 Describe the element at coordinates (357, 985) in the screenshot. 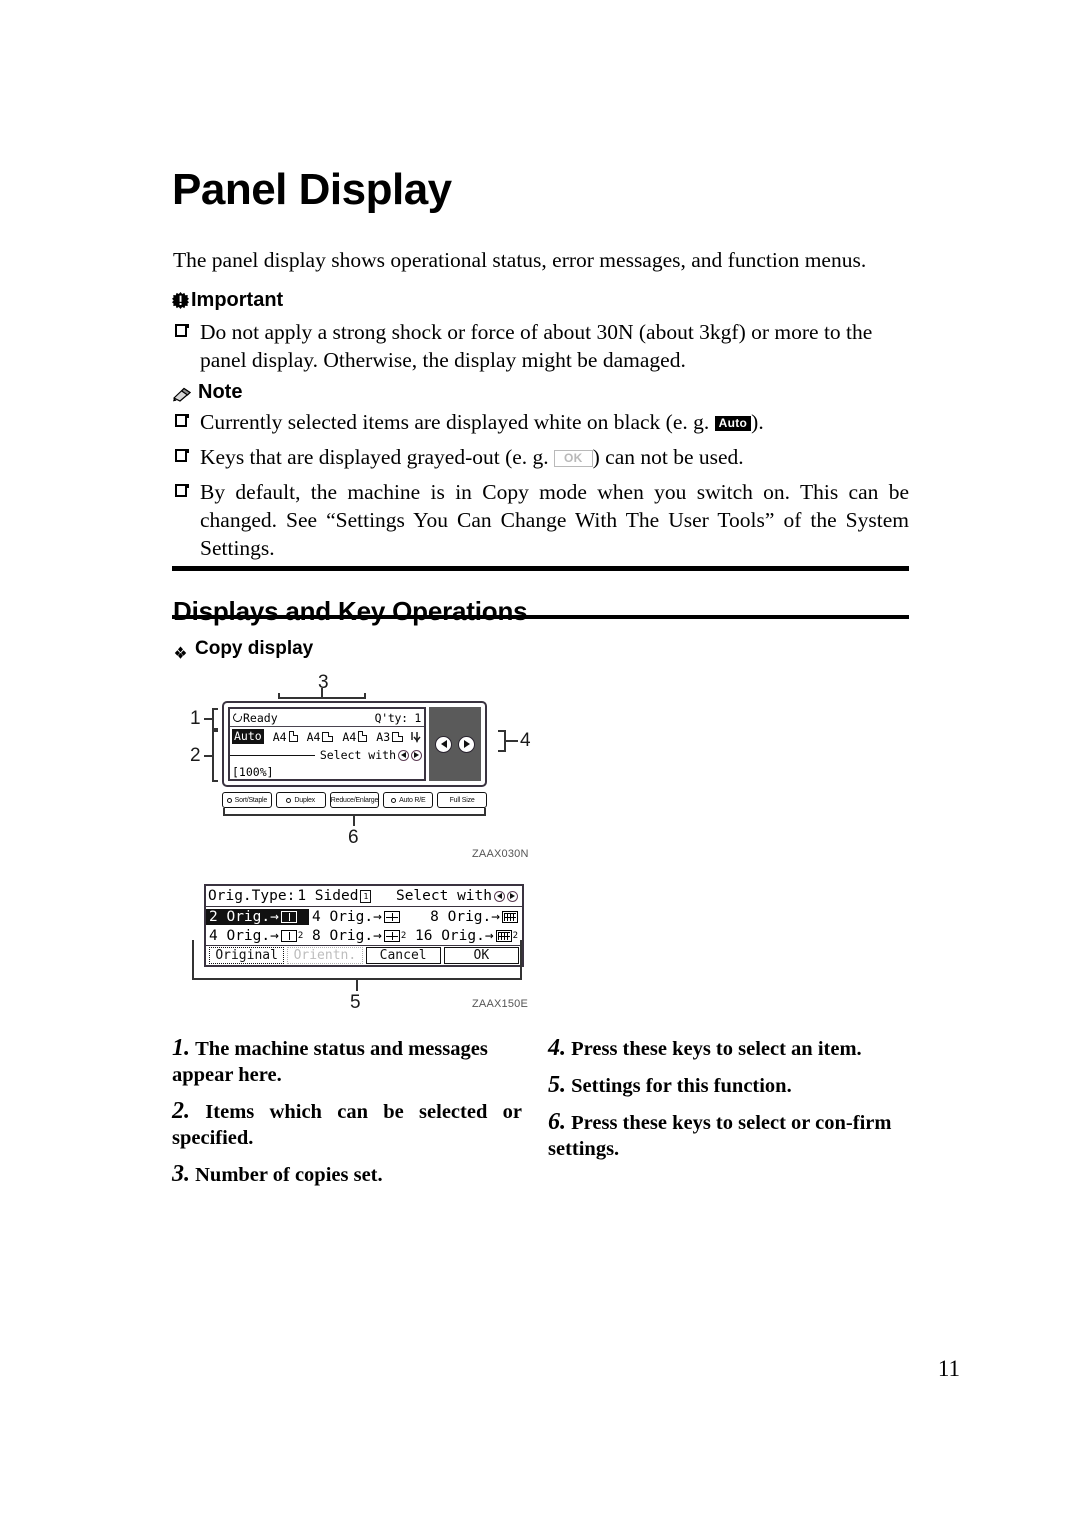

I see `callout-5-stem` at that location.